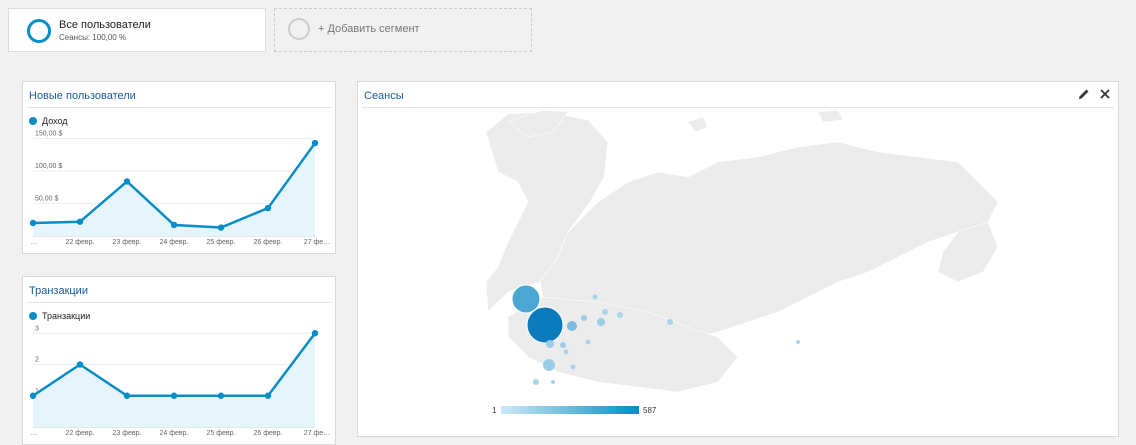 This screenshot has height=445, width=1136. What do you see at coordinates (299, 29) in the screenshot?
I see `add-segment-ring-icon` at bounding box center [299, 29].